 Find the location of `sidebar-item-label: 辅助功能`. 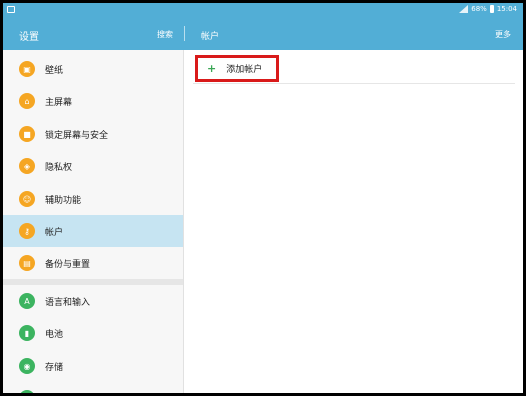

sidebar-item-label: 辅助功能 is located at coordinates (63, 200).